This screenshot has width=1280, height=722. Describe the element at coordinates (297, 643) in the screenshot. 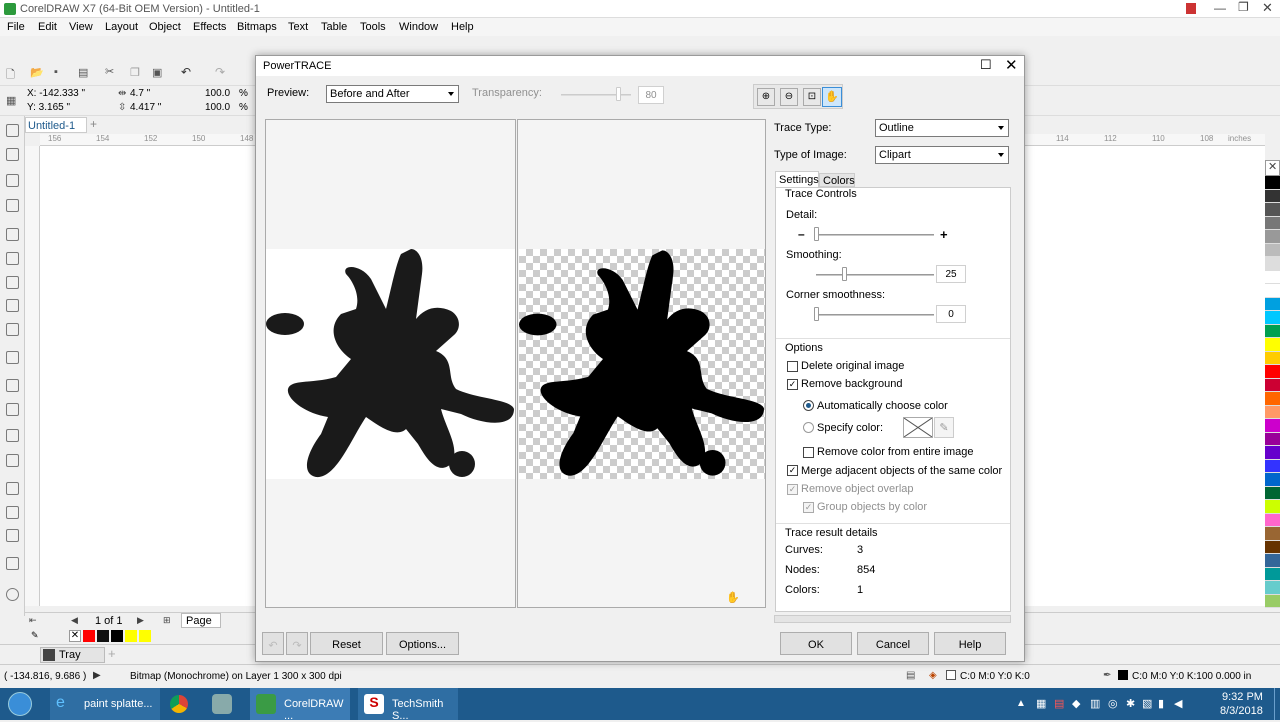

I see `redo-button: ↷` at that location.